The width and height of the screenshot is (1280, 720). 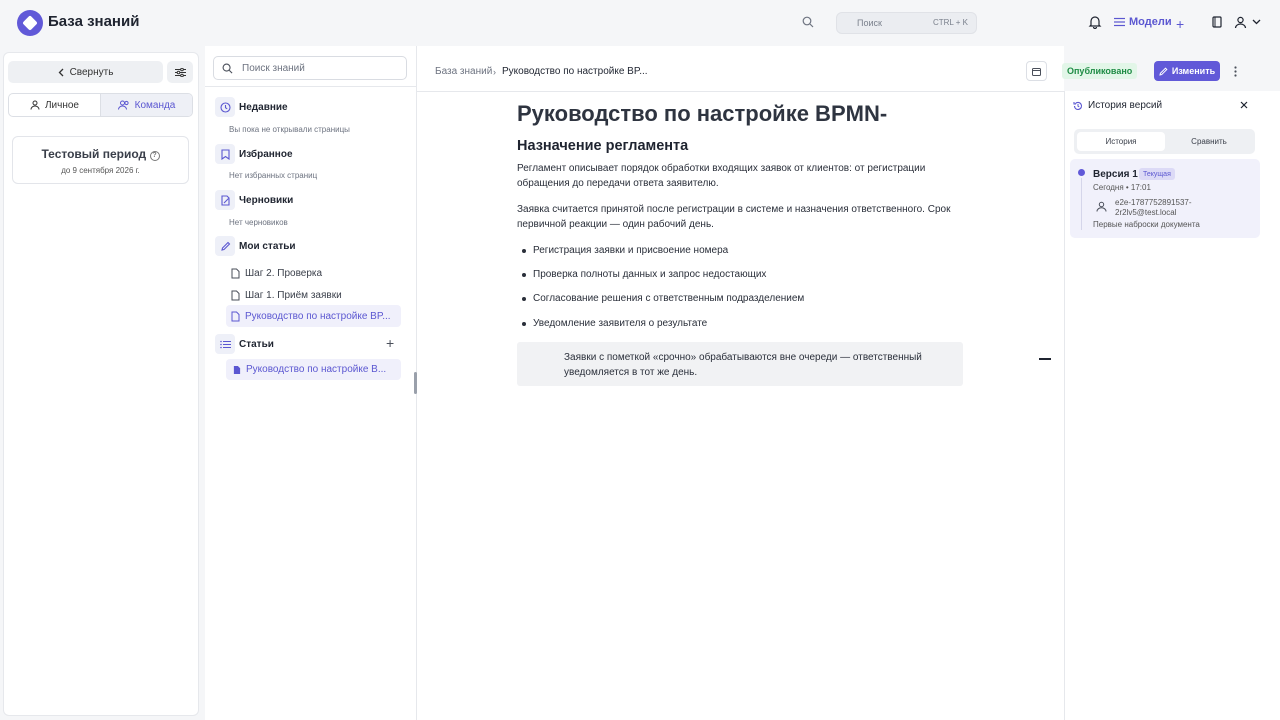 I want to click on trial-card: Тестовый период ? до 9 сентября 2026 г., so click(x=100, y=160).